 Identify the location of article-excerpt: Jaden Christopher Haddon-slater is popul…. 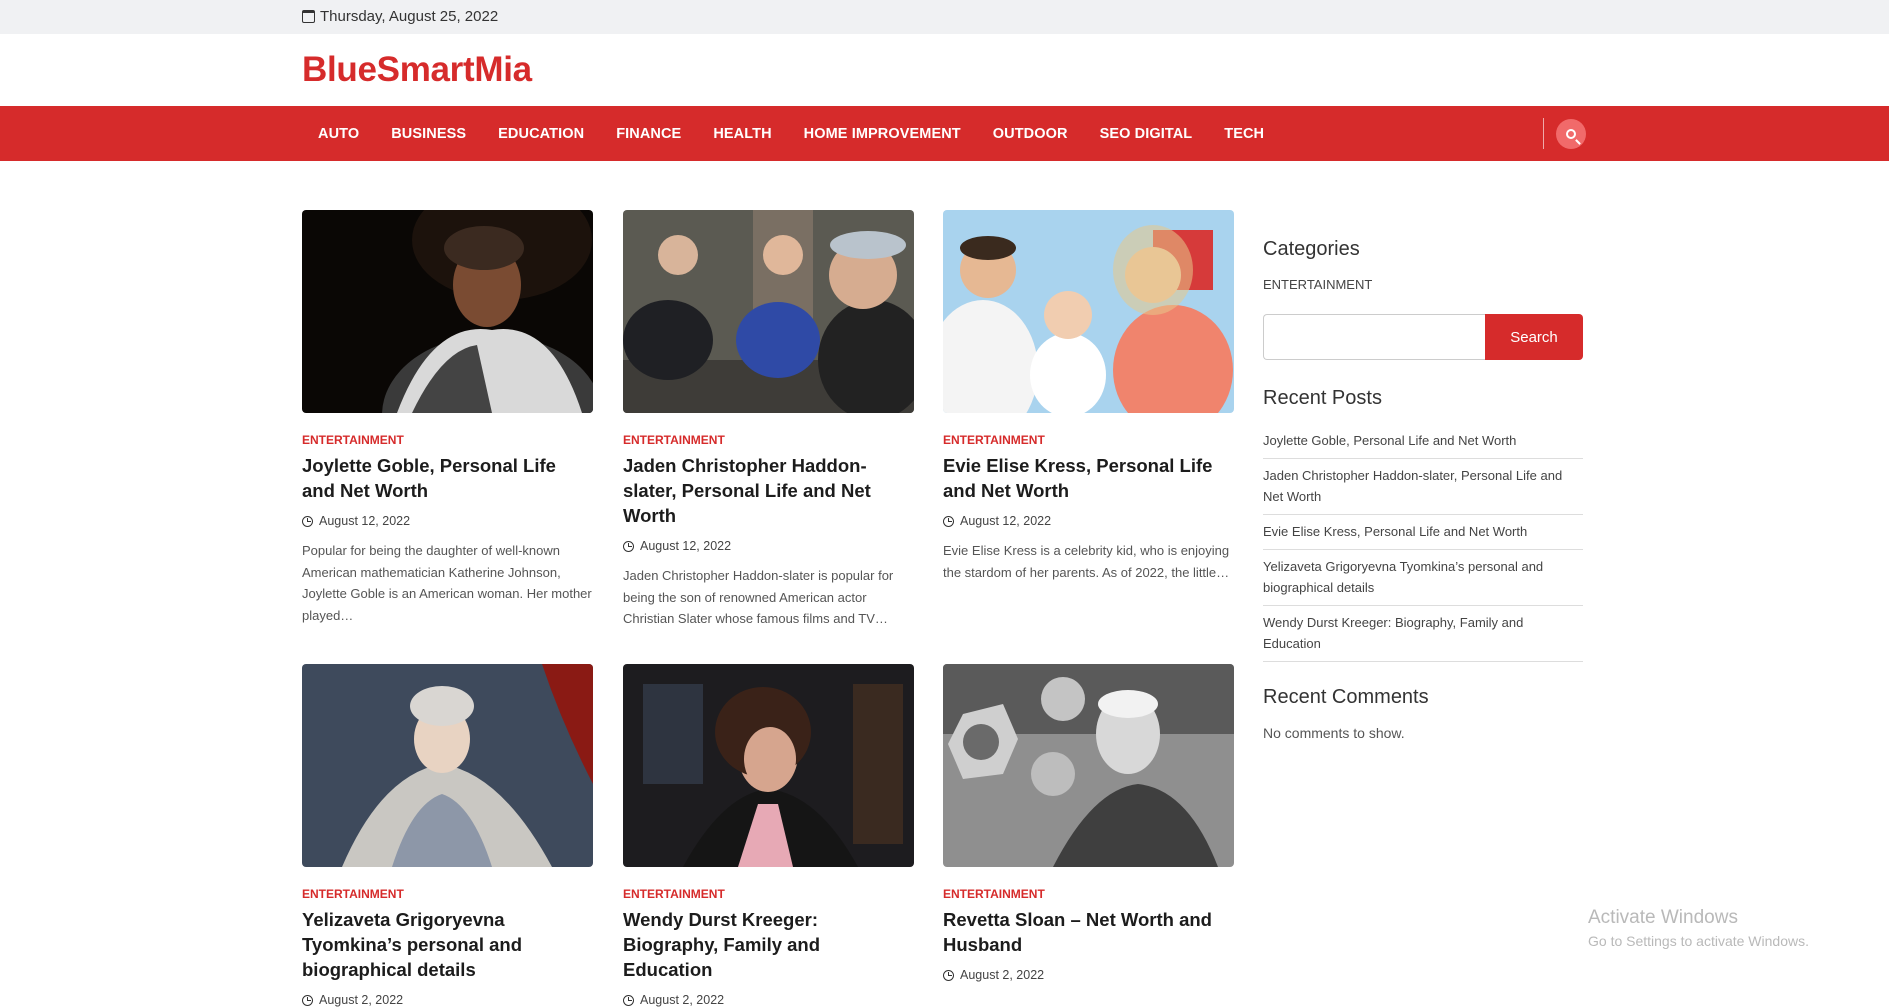
(758, 597).